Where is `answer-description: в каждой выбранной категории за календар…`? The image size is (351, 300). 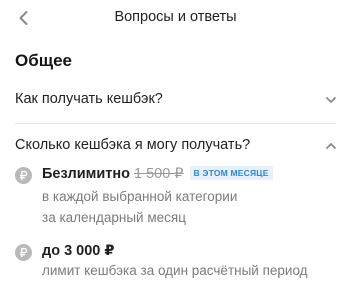 answer-description: в каждой выбранной категории за календар… is located at coordinates (189, 207).